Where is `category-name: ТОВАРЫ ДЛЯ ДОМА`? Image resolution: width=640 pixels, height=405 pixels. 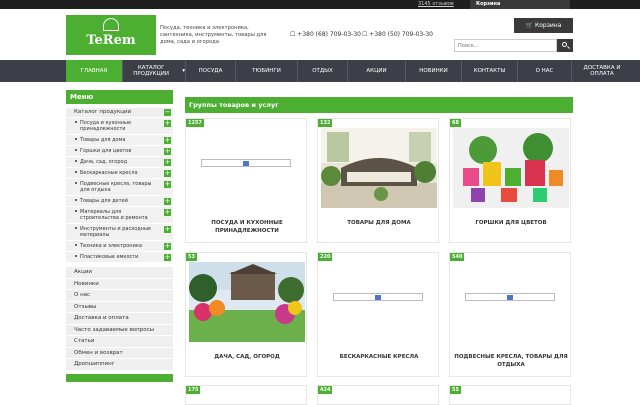 category-name: ТОВАРЫ ДЛЯ ДОМА is located at coordinates (379, 223).